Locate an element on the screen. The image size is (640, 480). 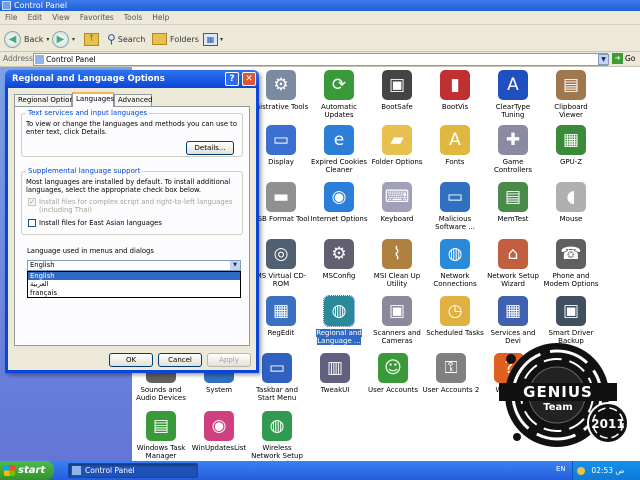
back-label: Back is located at coordinates (34, 39).